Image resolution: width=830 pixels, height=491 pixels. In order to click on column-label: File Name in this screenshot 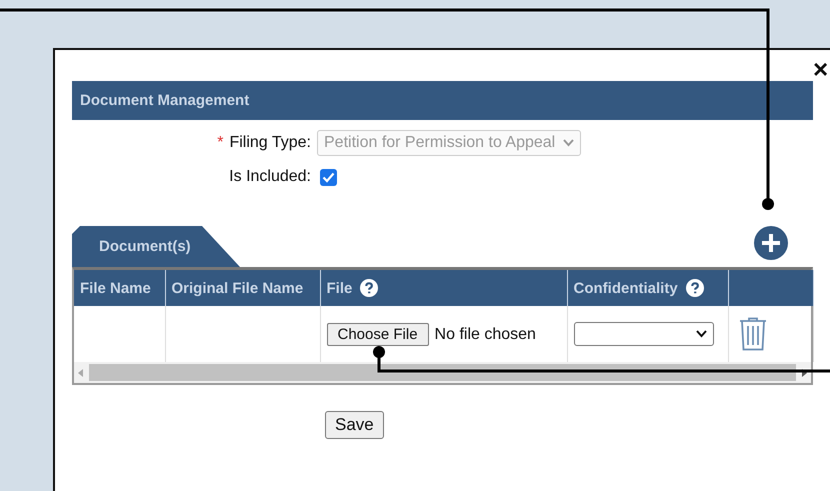, I will do `click(115, 288)`.